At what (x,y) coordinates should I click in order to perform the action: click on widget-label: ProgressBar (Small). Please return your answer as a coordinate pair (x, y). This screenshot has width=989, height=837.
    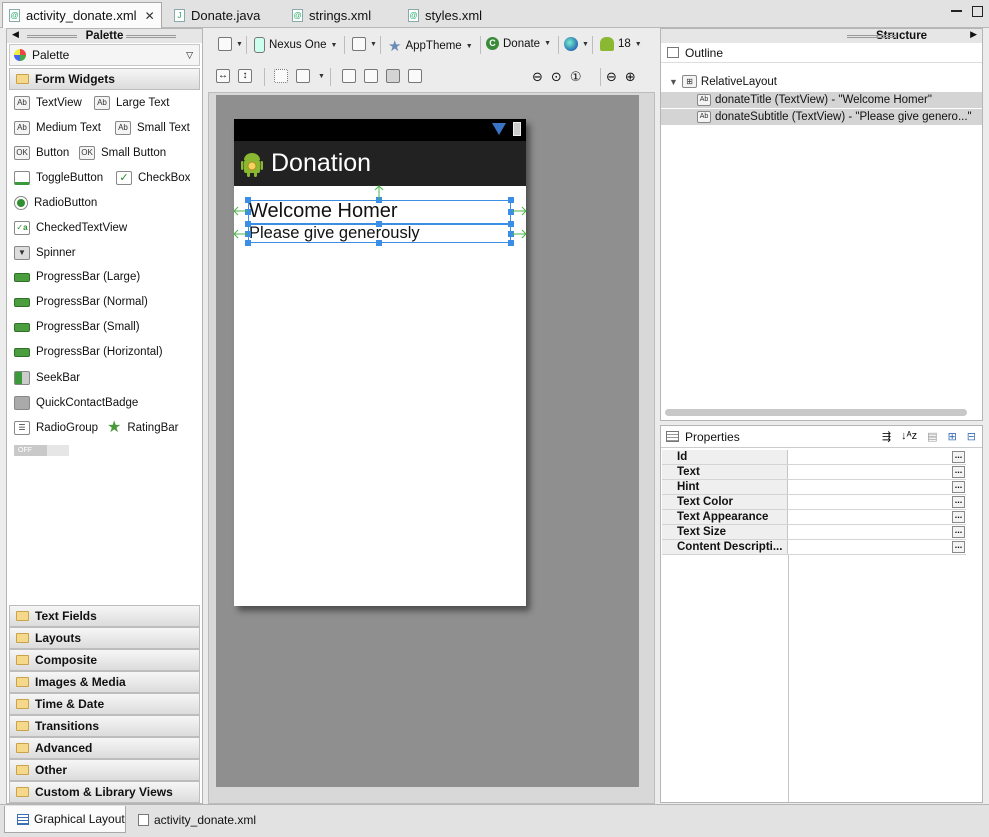
    Looking at the image, I should click on (88, 327).